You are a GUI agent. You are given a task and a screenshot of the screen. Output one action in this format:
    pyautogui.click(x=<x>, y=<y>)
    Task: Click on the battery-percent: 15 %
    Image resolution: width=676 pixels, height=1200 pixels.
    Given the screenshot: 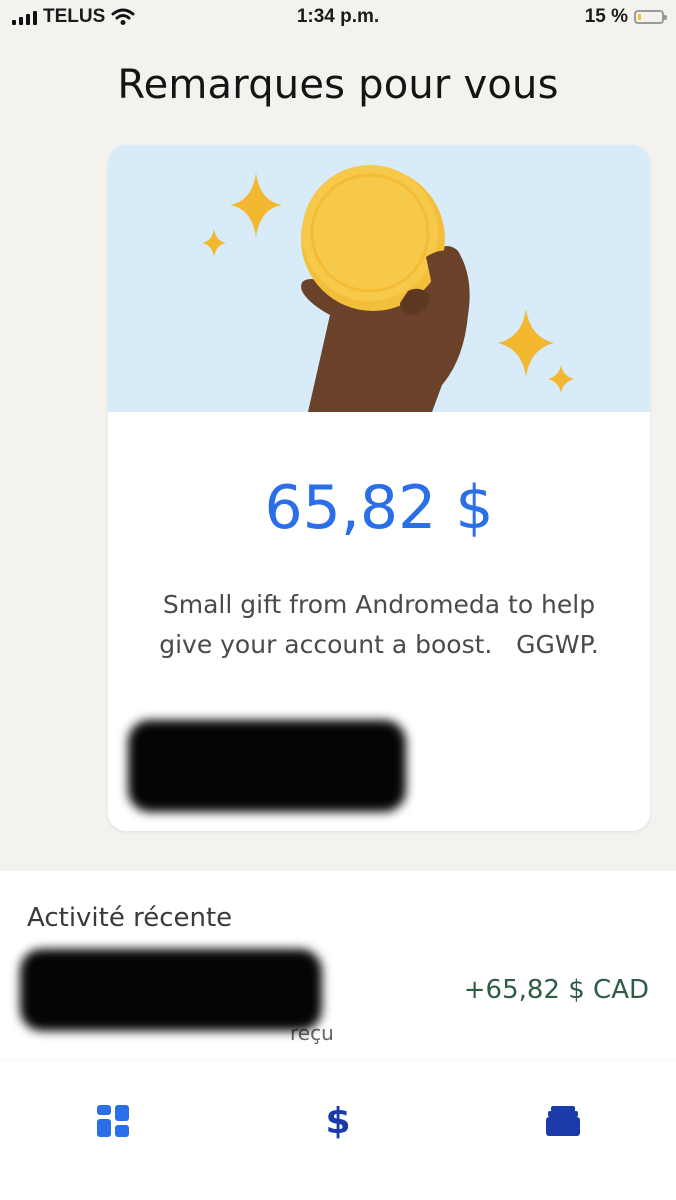 What is the action you would take?
    pyautogui.click(x=606, y=16)
    